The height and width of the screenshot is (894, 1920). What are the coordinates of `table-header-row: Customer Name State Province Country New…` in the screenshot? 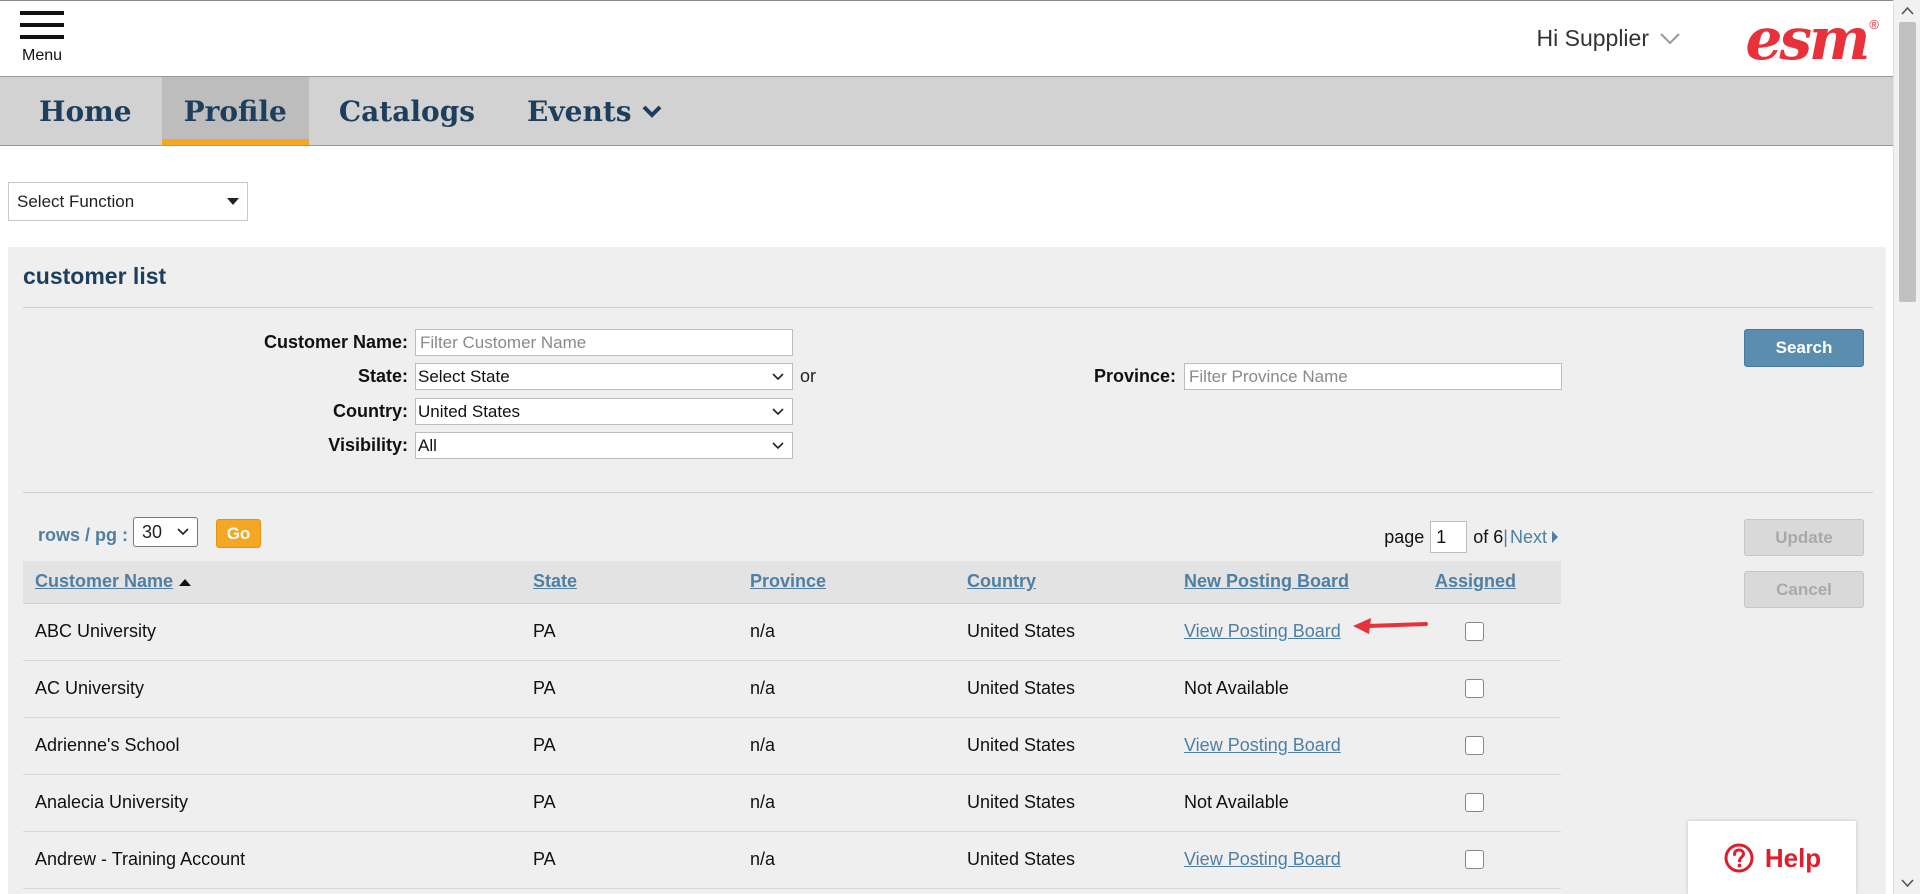 It's located at (792, 582).